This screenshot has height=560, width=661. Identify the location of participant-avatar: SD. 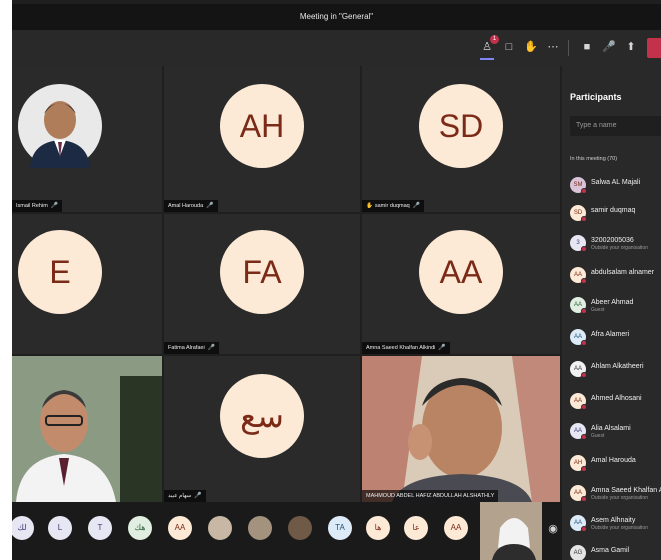
(461, 126).